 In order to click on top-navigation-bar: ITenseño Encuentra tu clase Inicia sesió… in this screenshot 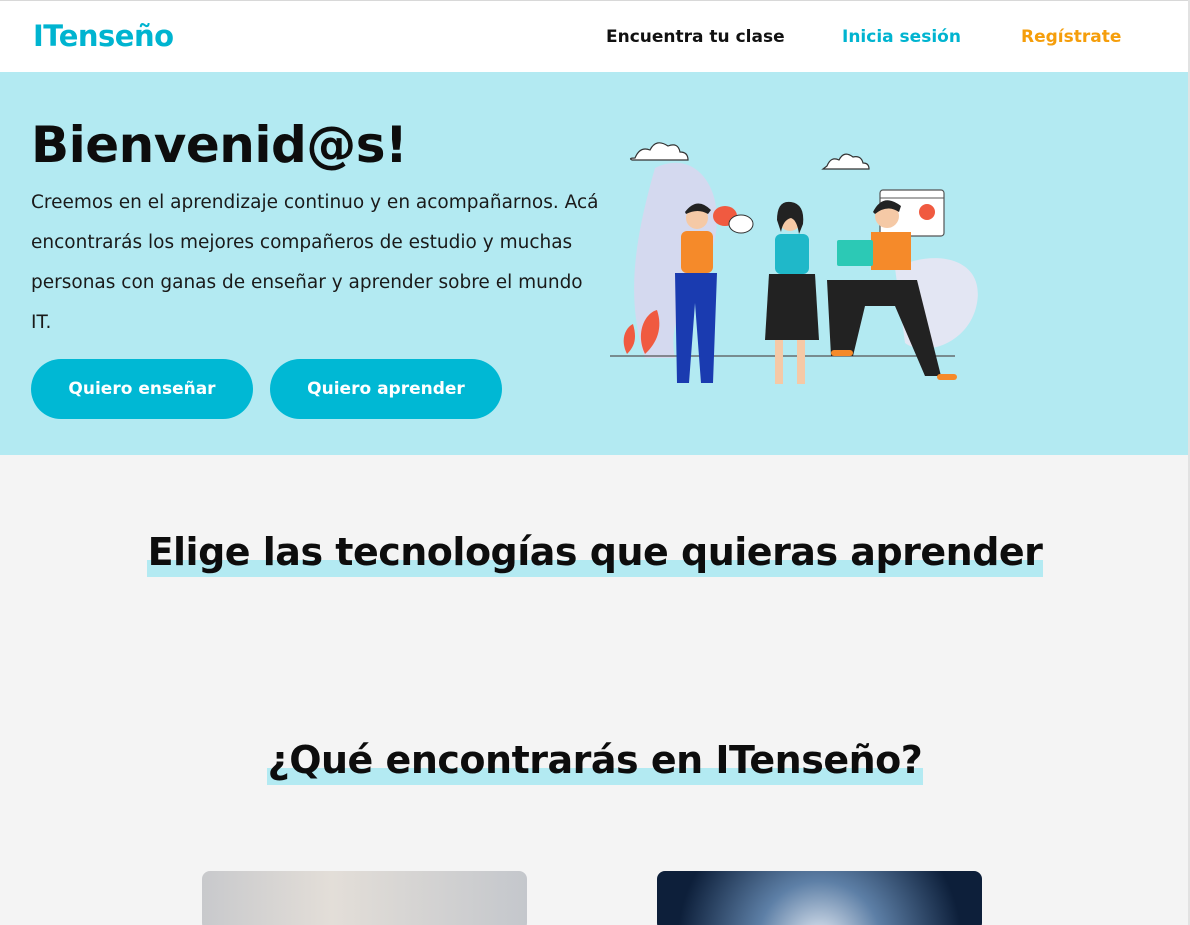, I will do `click(595, 36)`.